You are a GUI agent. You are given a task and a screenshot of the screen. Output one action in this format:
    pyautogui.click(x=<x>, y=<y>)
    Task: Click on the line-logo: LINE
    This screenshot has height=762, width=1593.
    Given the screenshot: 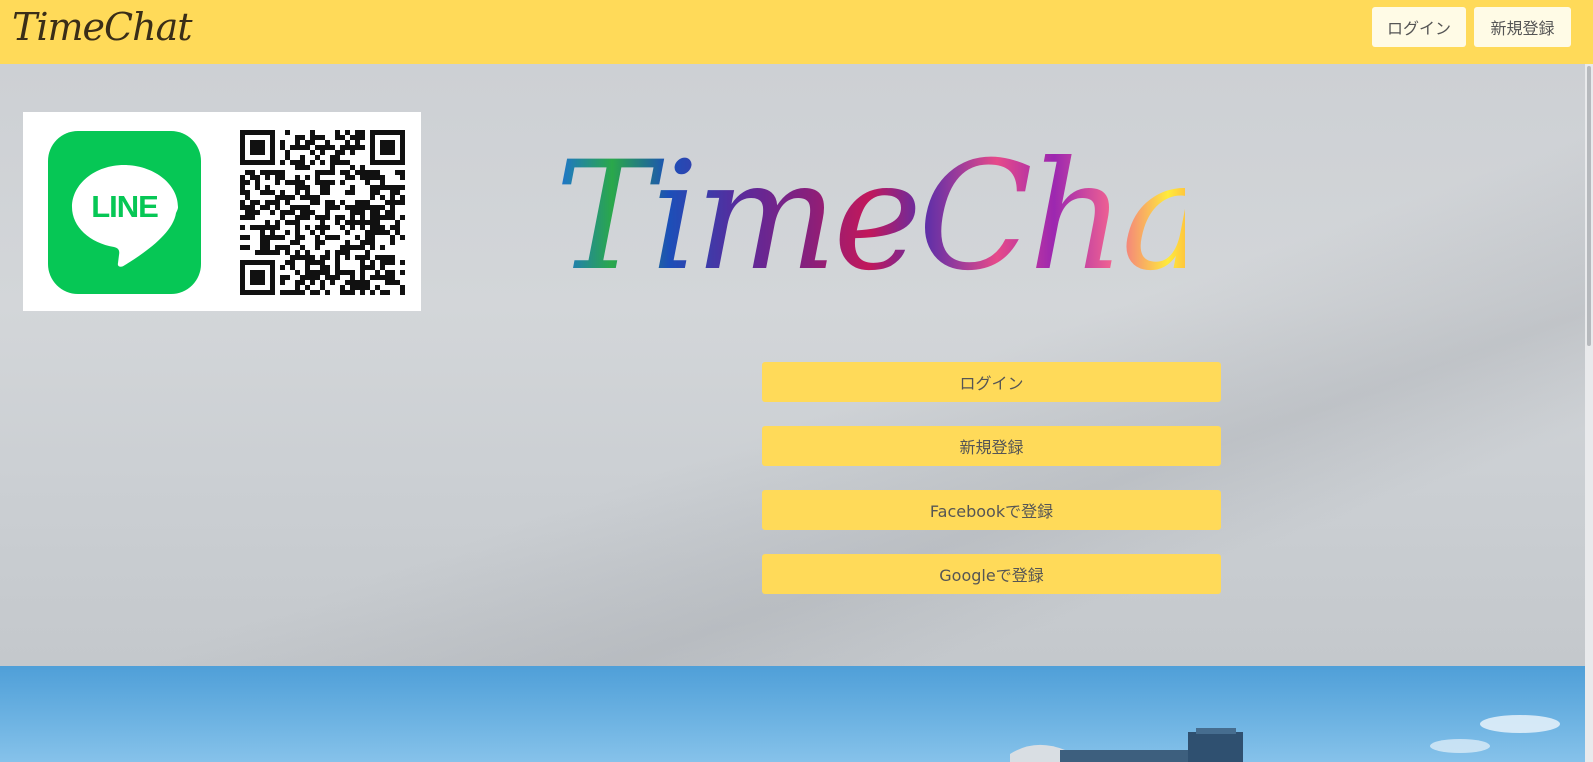 What is the action you would take?
    pyautogui.click(x=124, y=212)
    